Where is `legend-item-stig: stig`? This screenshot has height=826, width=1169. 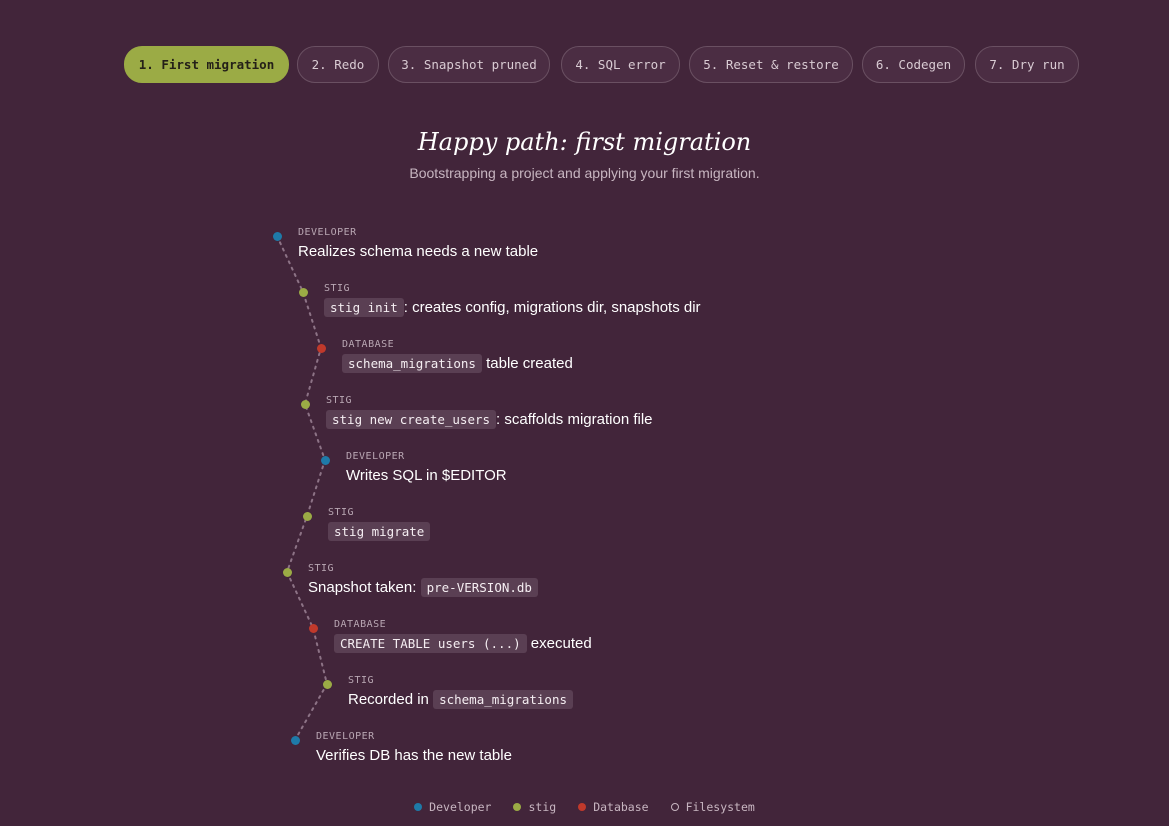
legend-item-stig: stig is located at coordinates (534, 807).